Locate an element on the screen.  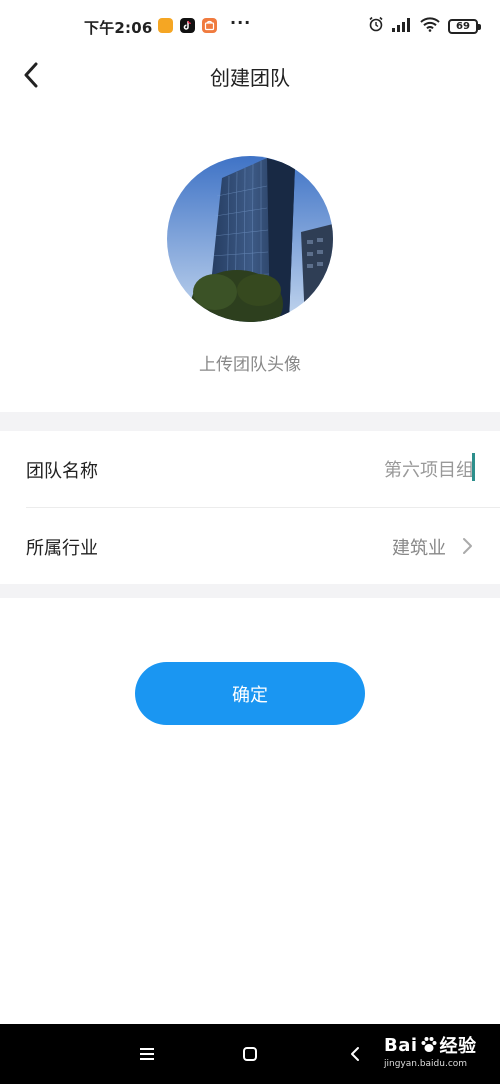
industry-value: 建筑业 is located at coordinates (419, 548).